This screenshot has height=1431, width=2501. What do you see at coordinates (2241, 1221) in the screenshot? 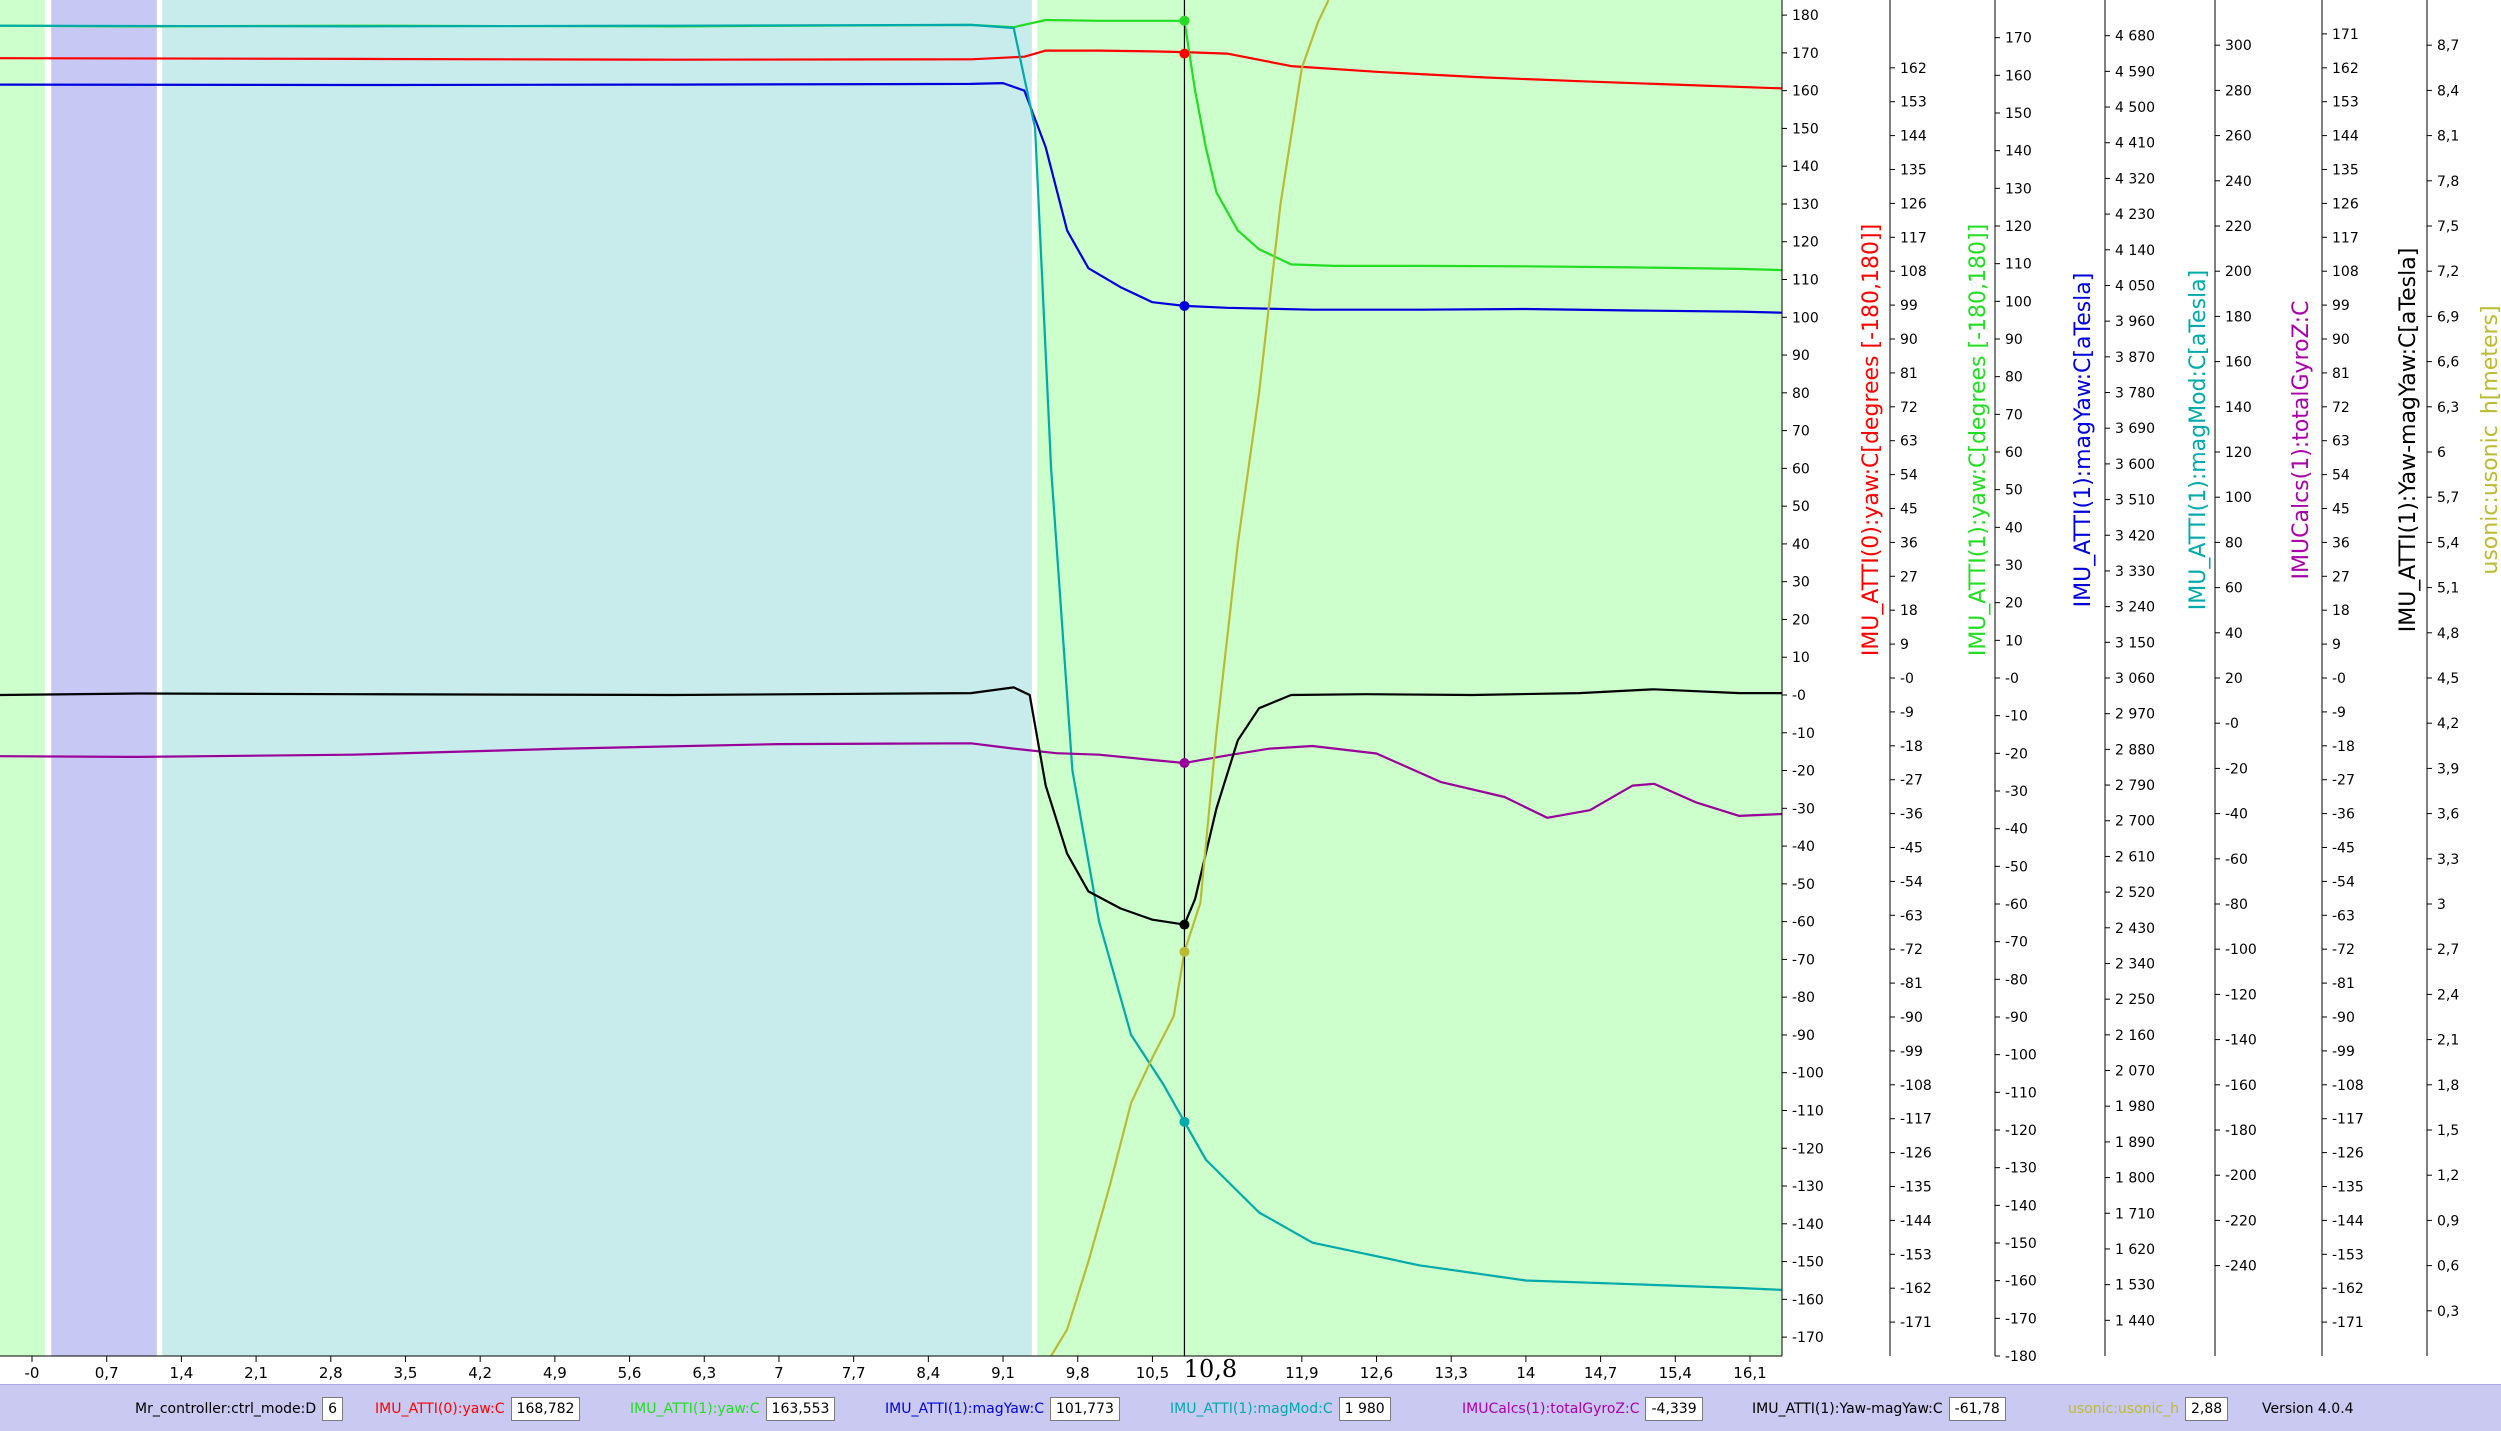
I see `y-tick-label: -220` at bounding box center [2241, 1221].